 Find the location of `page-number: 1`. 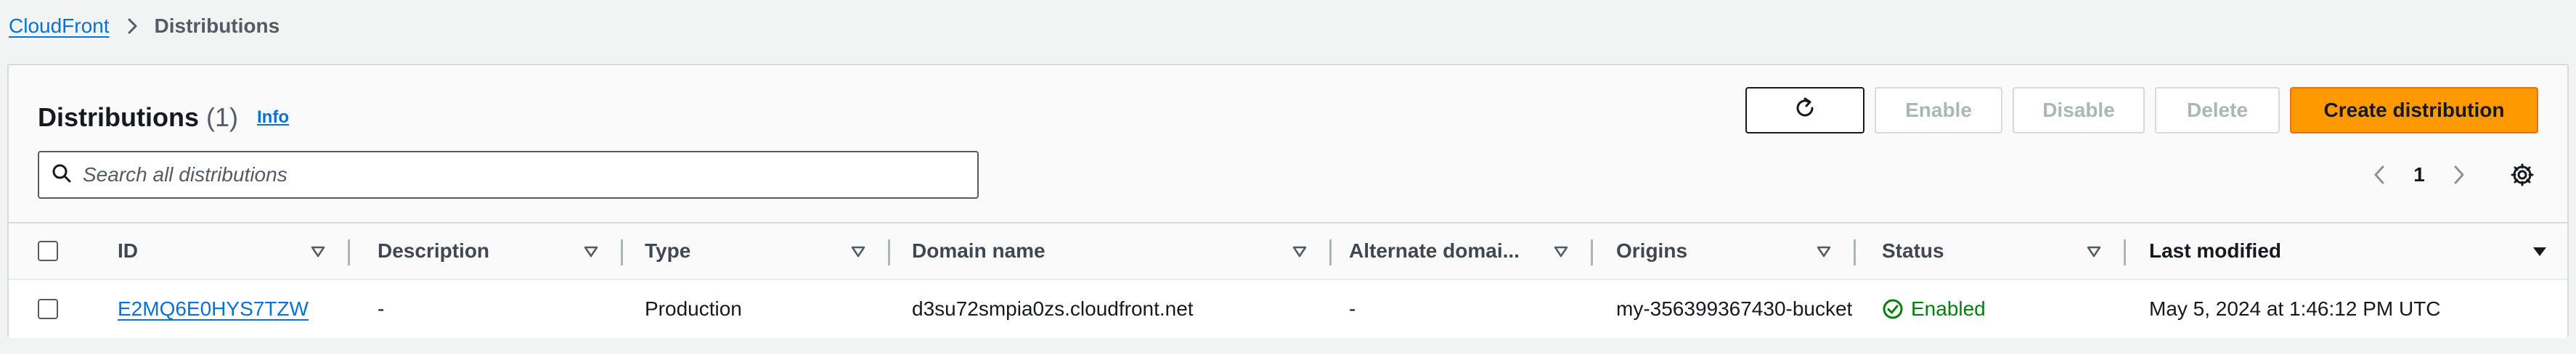

page-number: 1 is located at coordinates (2419, 174).